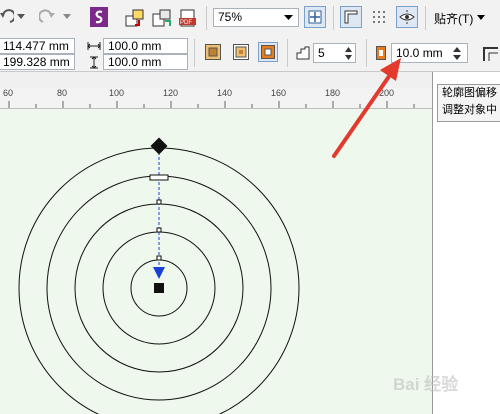  What do you see at coordinates (186, 23) in the screenshot?
I see `svg-text: PDF` at bounding box center [186, 23].